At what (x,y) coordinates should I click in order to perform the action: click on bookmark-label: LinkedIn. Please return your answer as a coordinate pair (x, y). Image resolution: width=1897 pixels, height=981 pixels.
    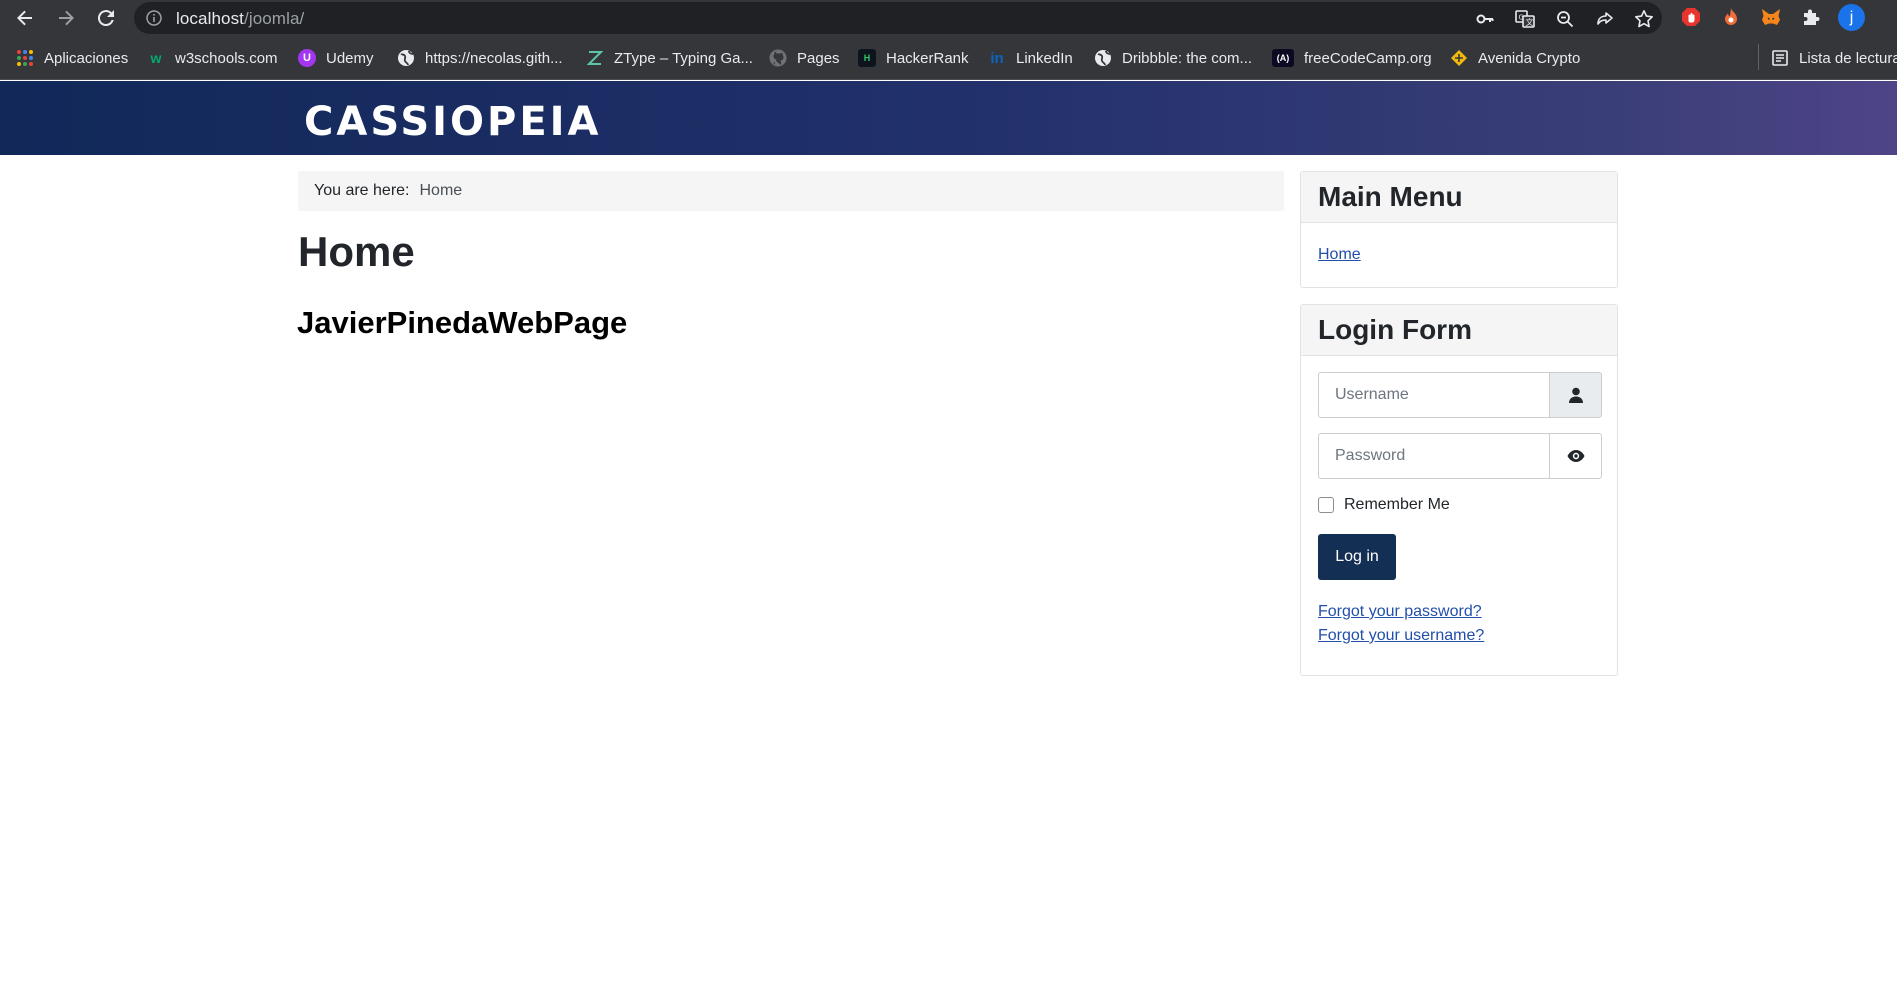
    Looking at the image, I should click on (1044, 58).